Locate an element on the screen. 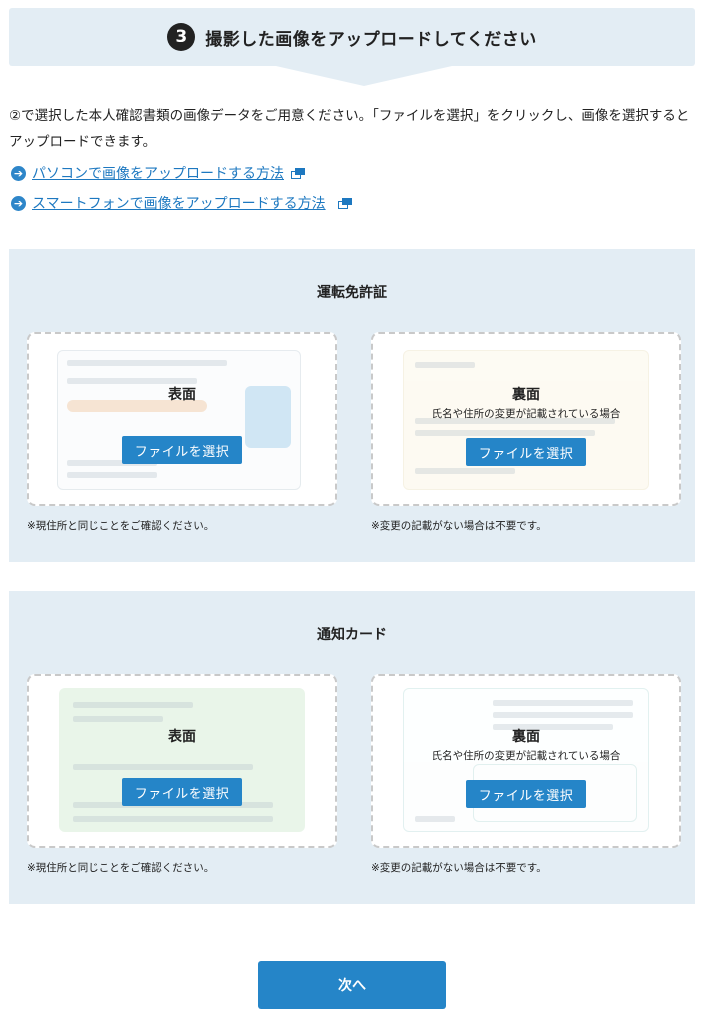 This screenshot has width=705, height=1024. link-smartphone-upload-howto: ➔ スマートフォンで画像をアップロードする方法 is located at coordinates (181, 203).